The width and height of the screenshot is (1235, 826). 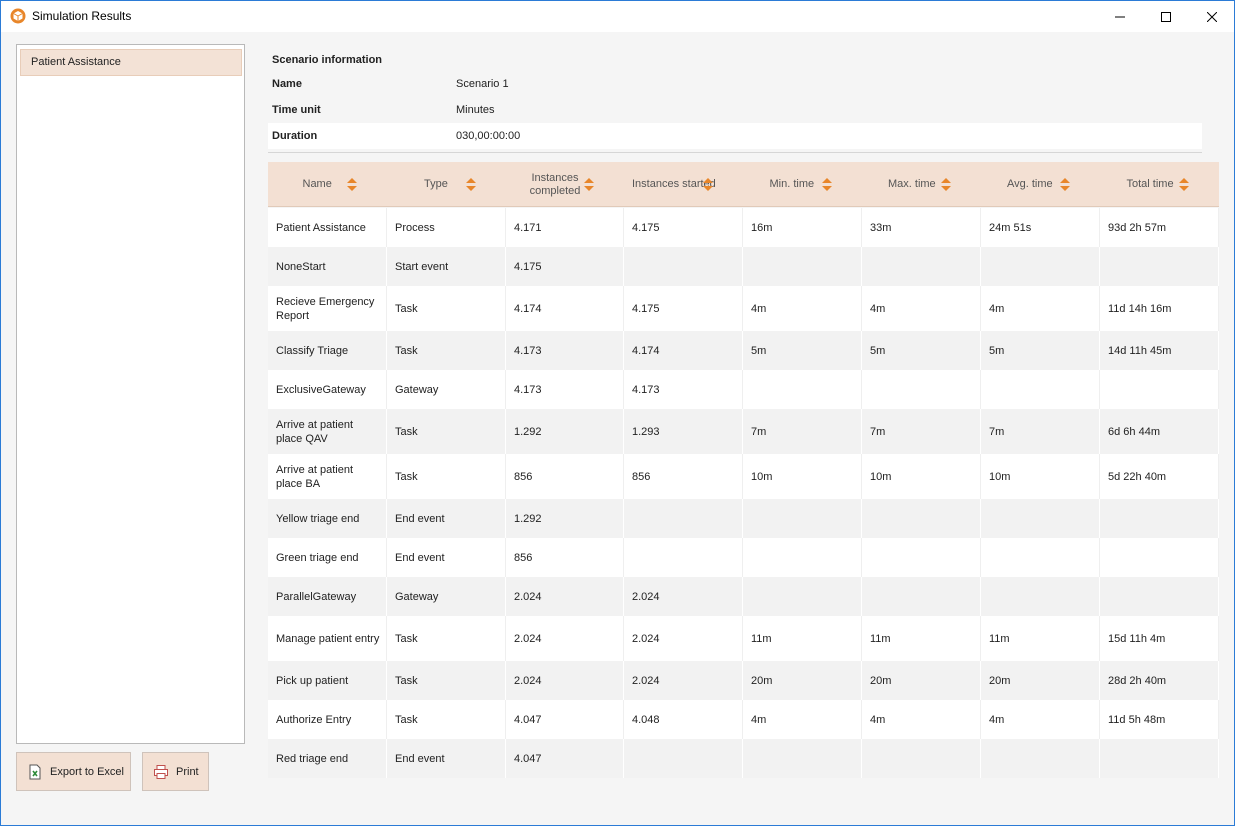 What do you see at coordinates (327, 758) in the screenshot?
I see `table-cell: Red triage end` at bounding box center [327, 758].